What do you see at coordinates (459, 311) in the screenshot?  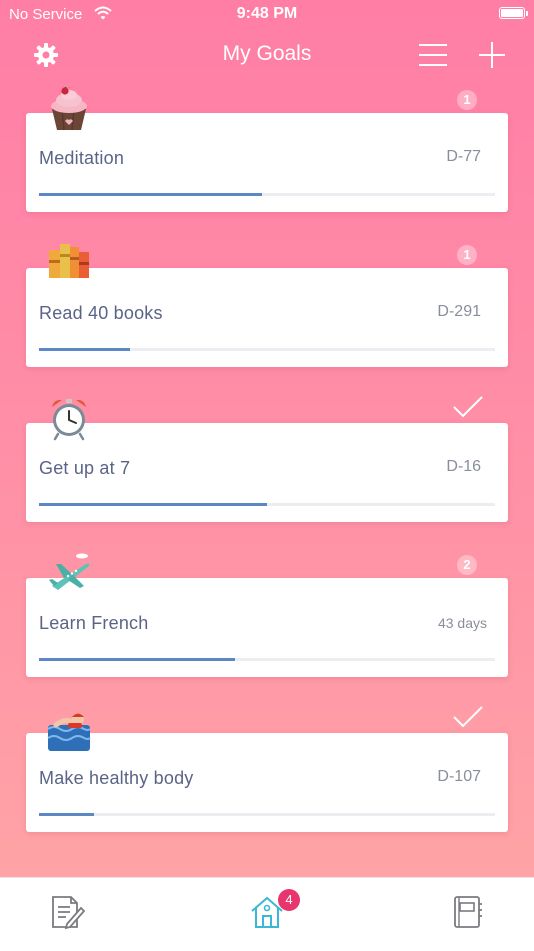 I see `goal-dday: D-291` at bounding box center [459, 311].